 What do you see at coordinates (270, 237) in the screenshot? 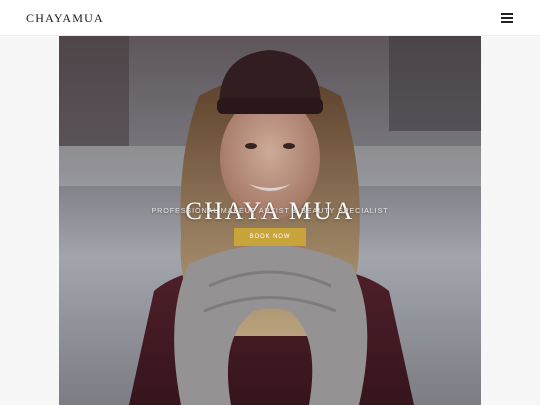
I see `book-now-button: BOOK NOW` at bounding box center [270, 237].